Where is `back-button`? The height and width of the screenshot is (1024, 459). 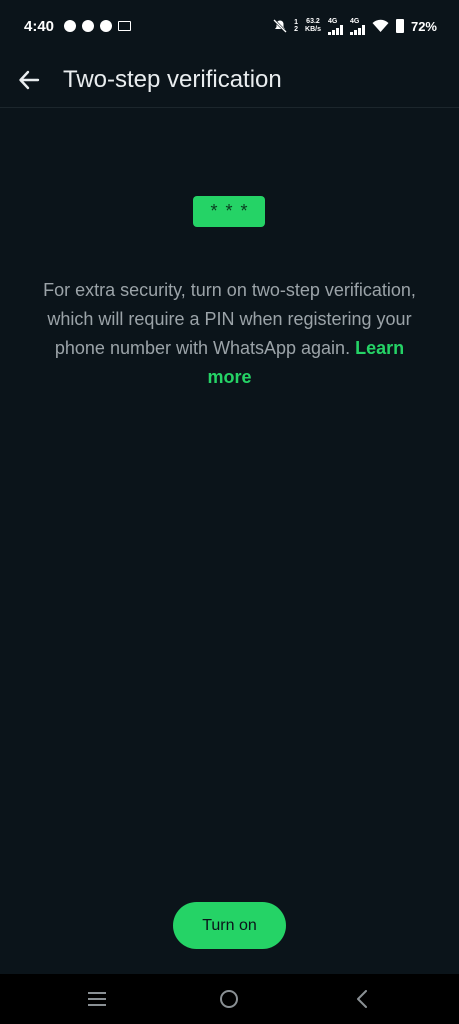 back-button is located at coordinates (29, 80).